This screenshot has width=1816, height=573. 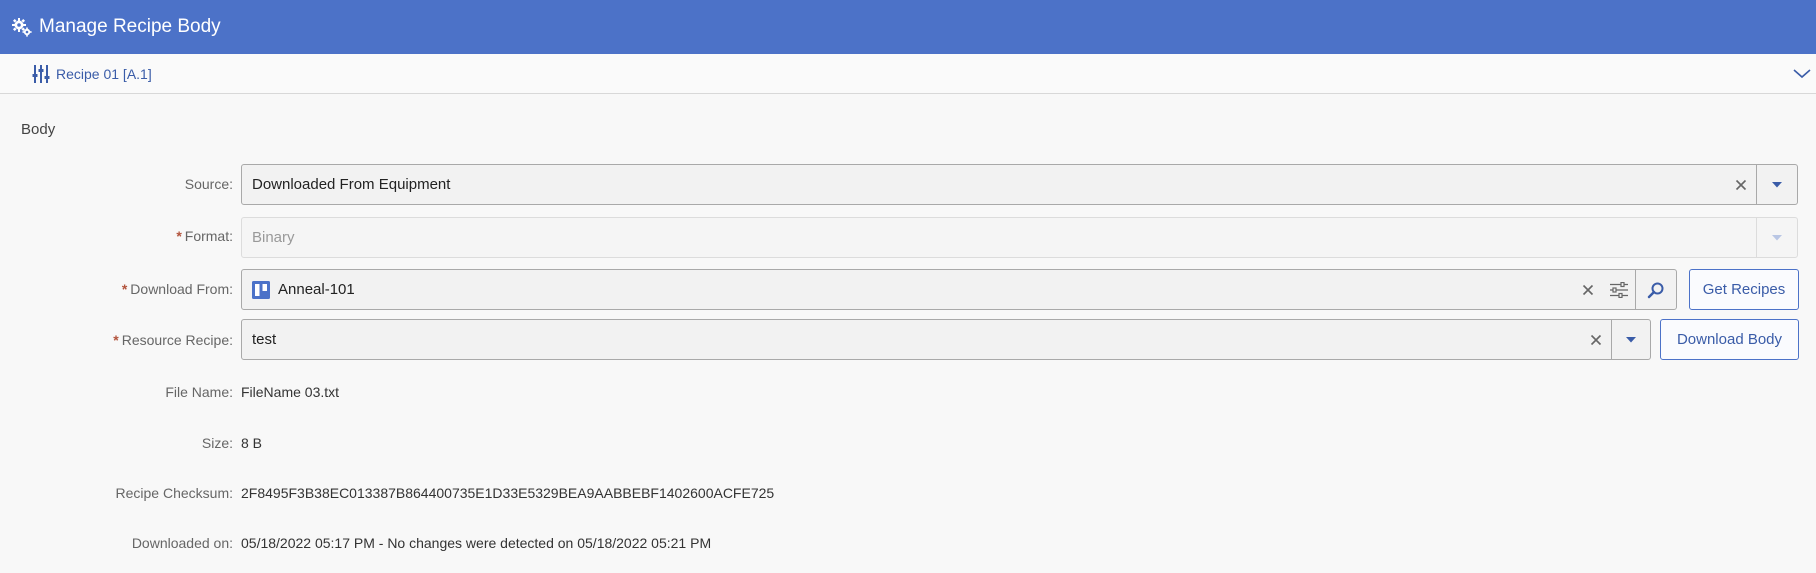 I want to click on search-icon, so click(x=1655, y=289).